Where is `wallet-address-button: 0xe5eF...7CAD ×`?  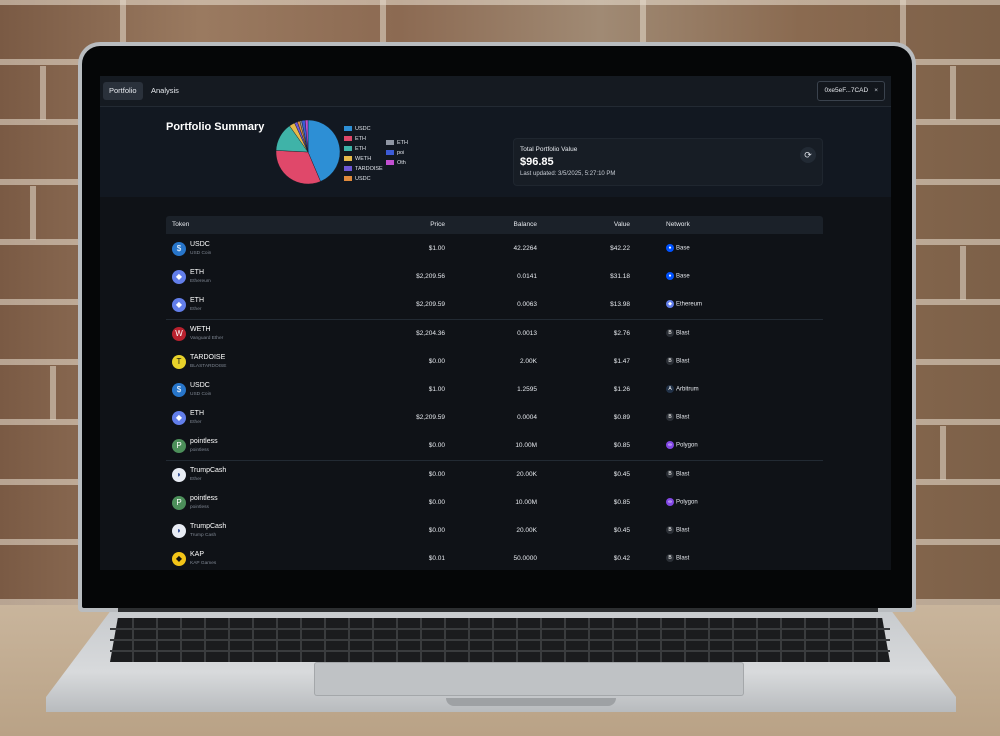
wallet-address-button: 0xe5eF...7CAD × is located at coordinates (851, 91).